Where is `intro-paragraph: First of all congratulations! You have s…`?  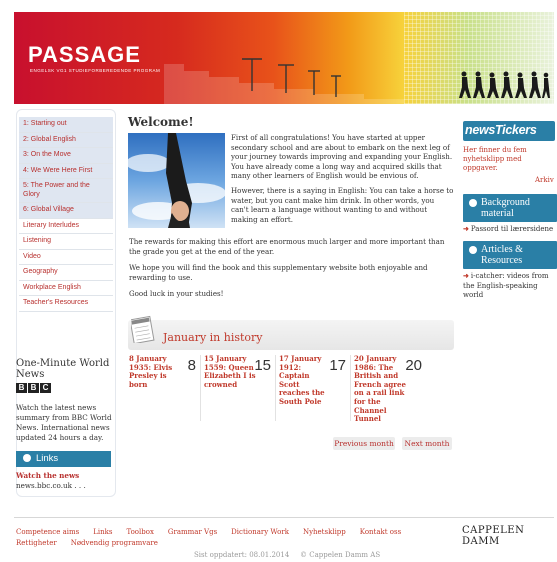 intro-paragraph: First of all congratulations! You have s… is located at coordinates (342, 157).